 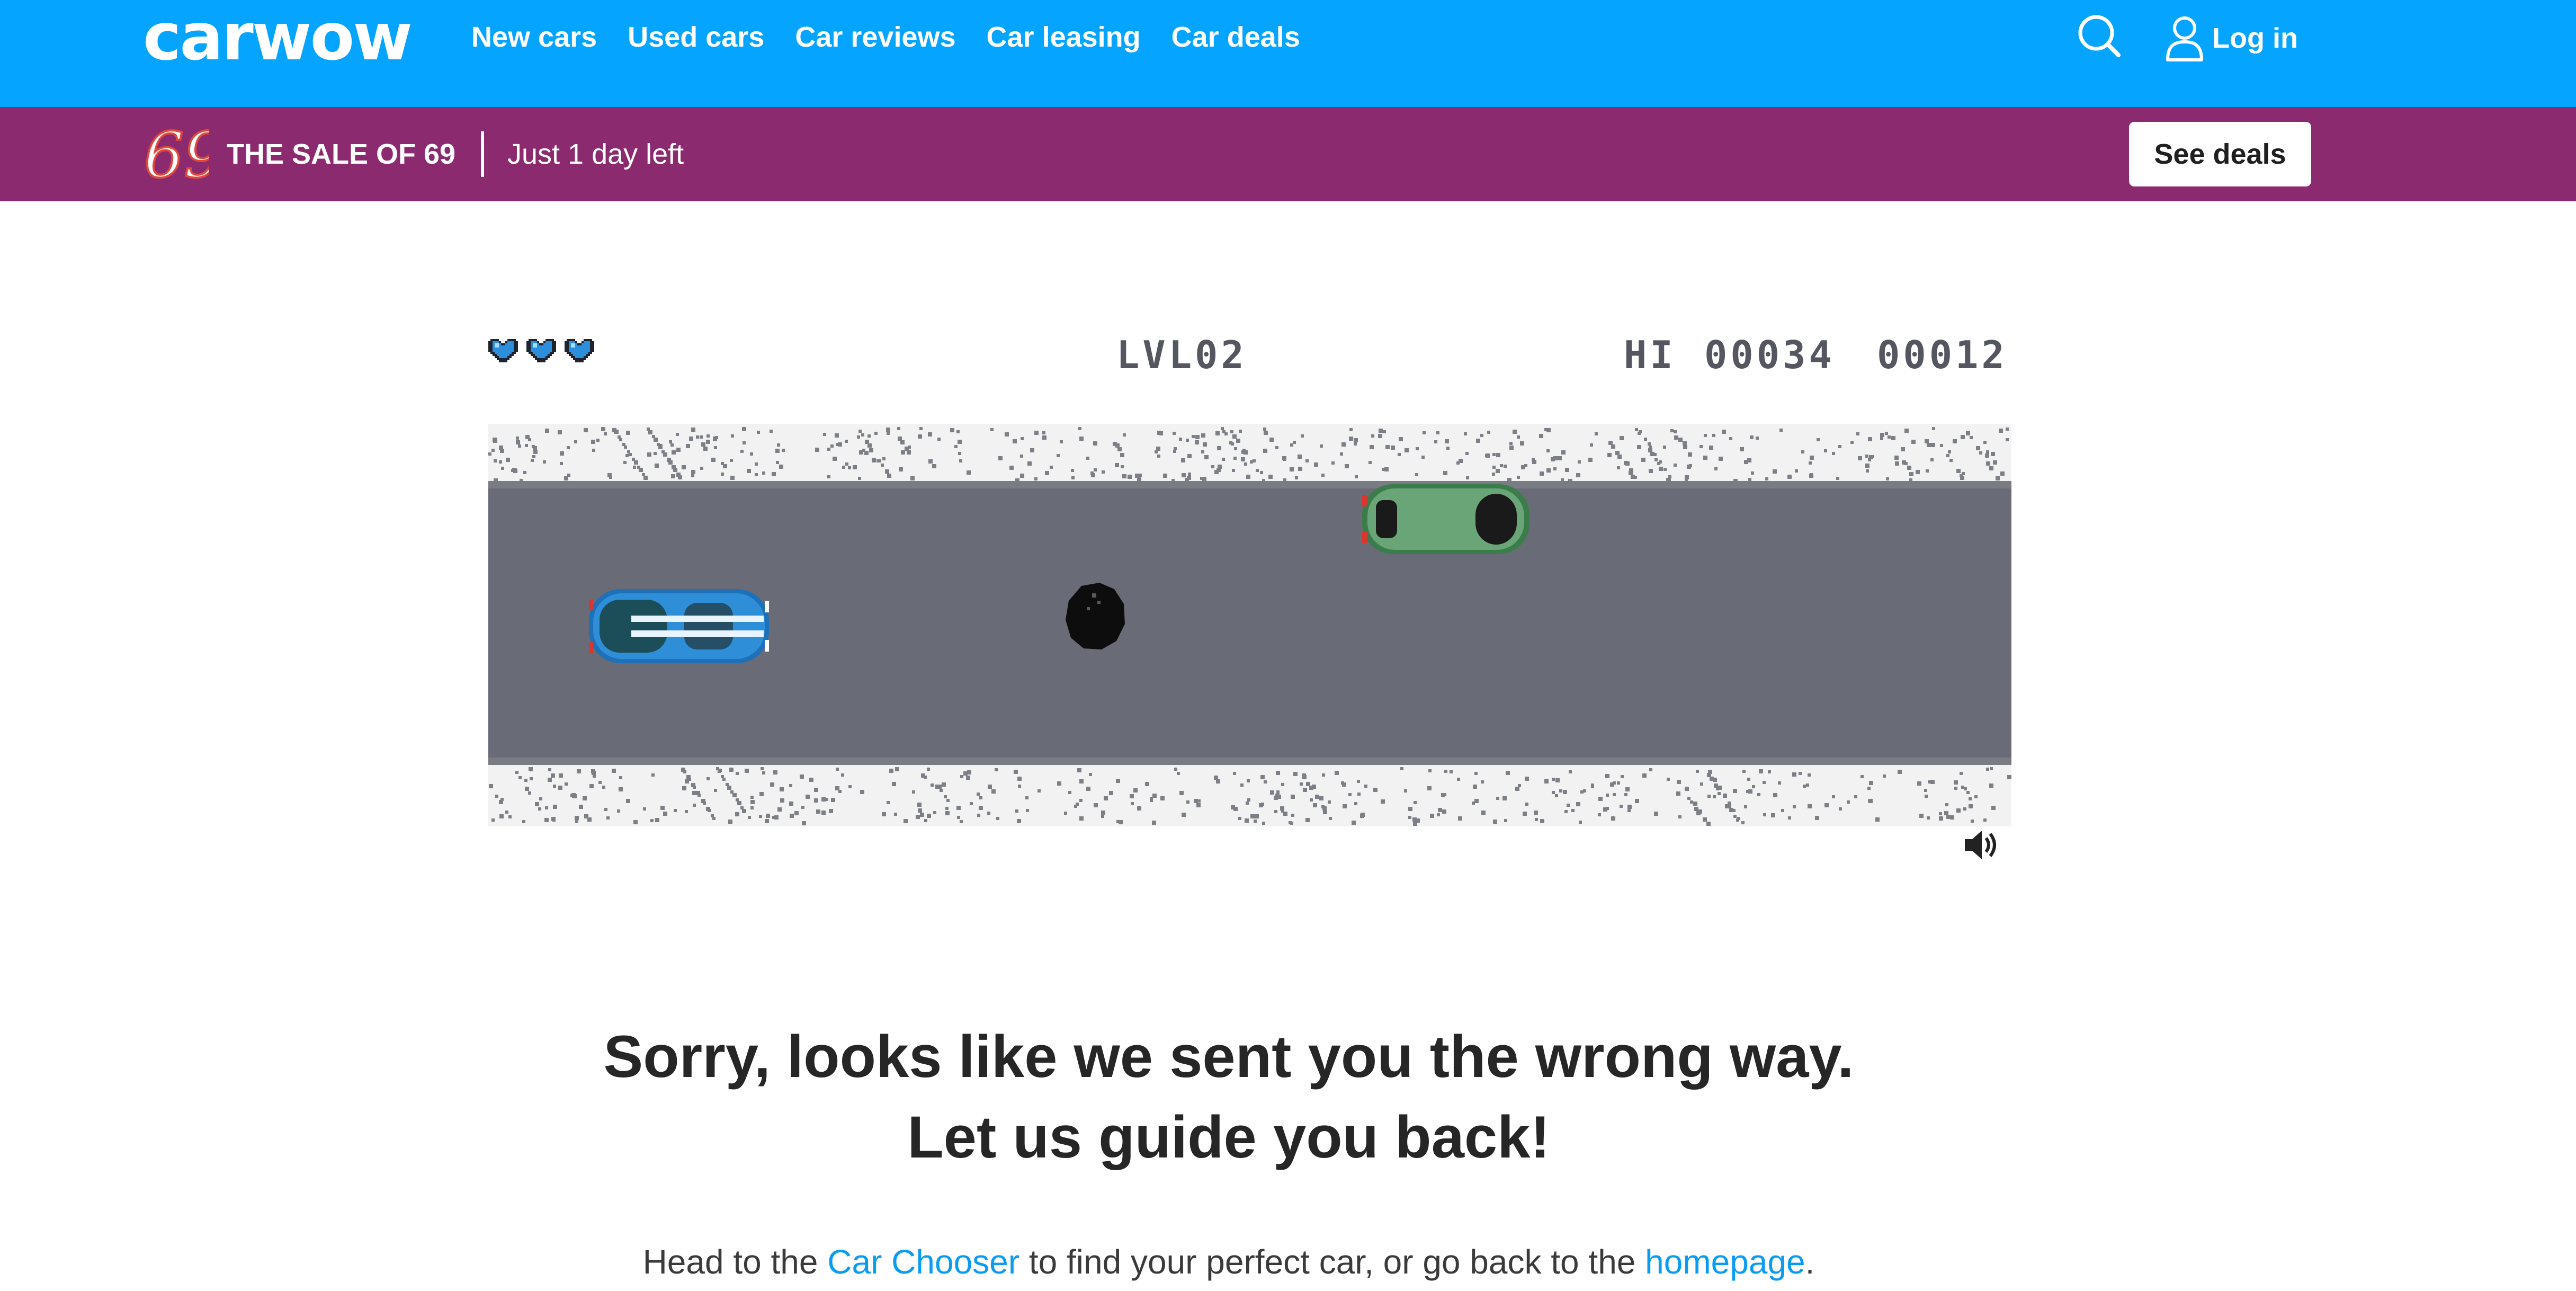 I want to click on carwow-logo: carwow, so click(x=278, y=40).